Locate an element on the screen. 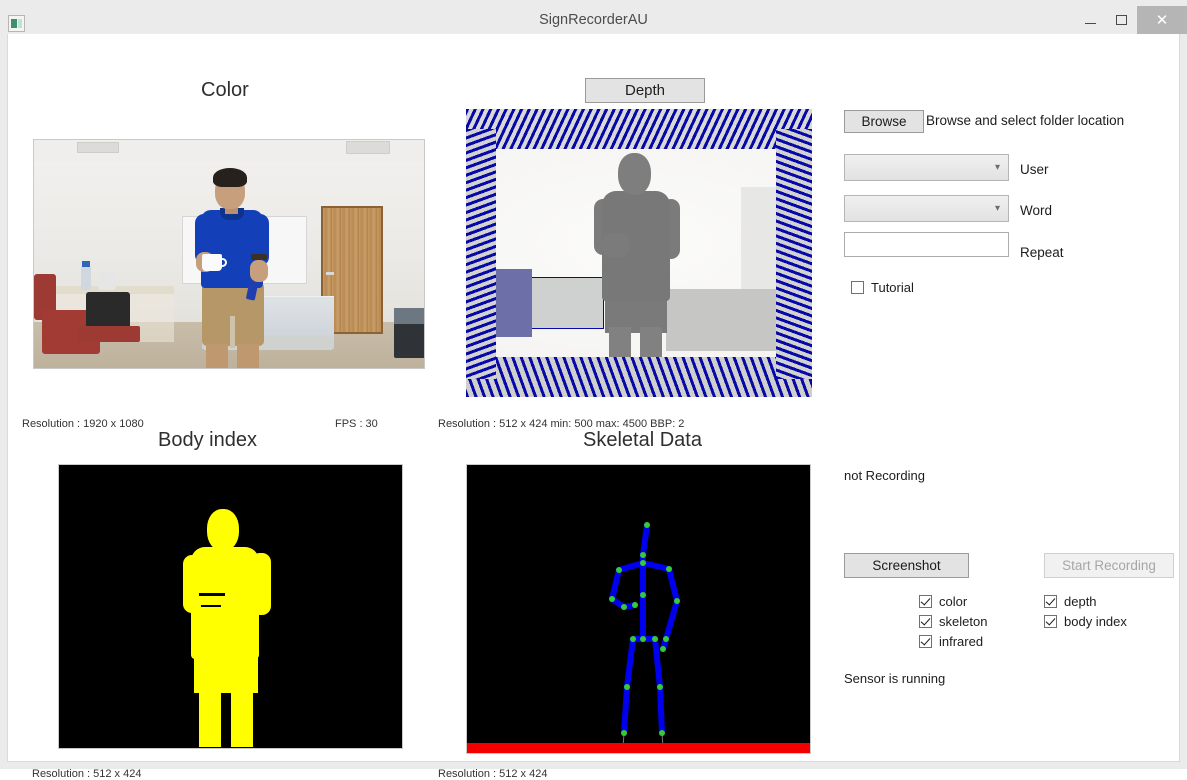  color-stream-label: color is located at coordinates (953, 601).